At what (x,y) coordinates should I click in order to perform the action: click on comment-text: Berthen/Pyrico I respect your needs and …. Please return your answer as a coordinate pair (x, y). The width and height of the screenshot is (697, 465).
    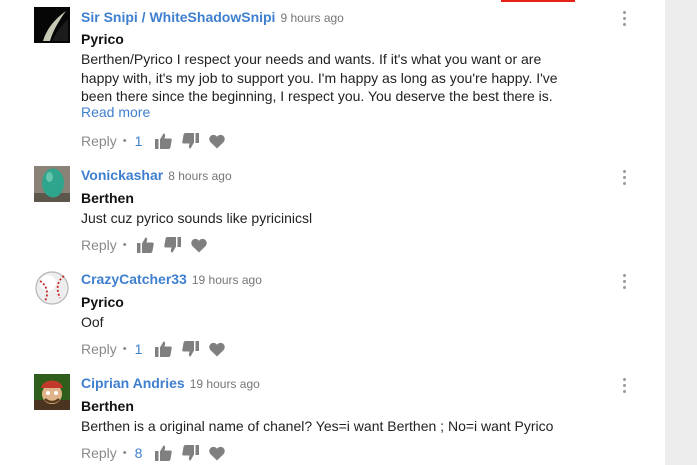
    Looking at the image, I should click on (319, 77).